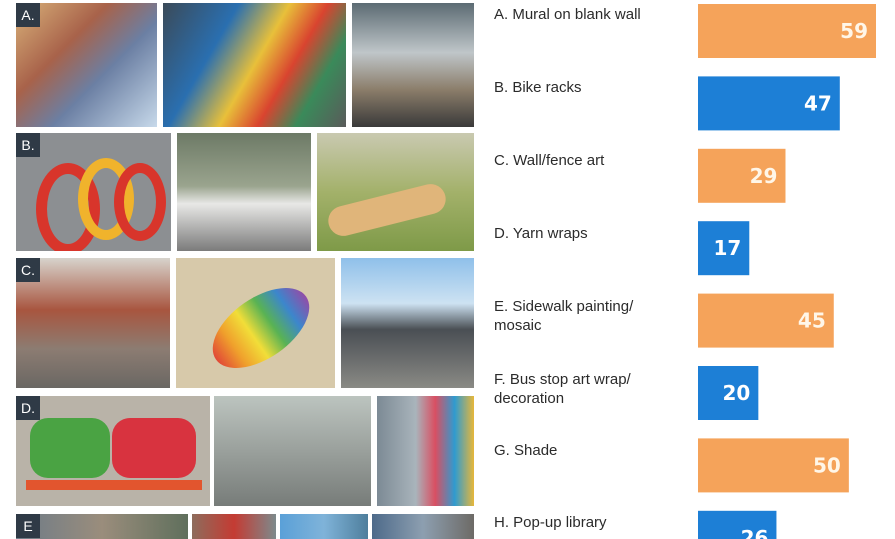  What do you see at coordinates (102, 526) in the screenshot?
I see `photo-e1: E` at bounding box center [102, 526].